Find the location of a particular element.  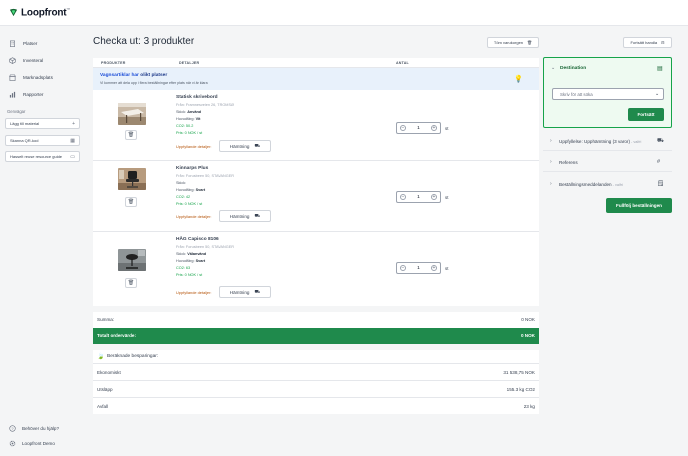

chevron-right-icon: › is located at coordinates (551, 184).